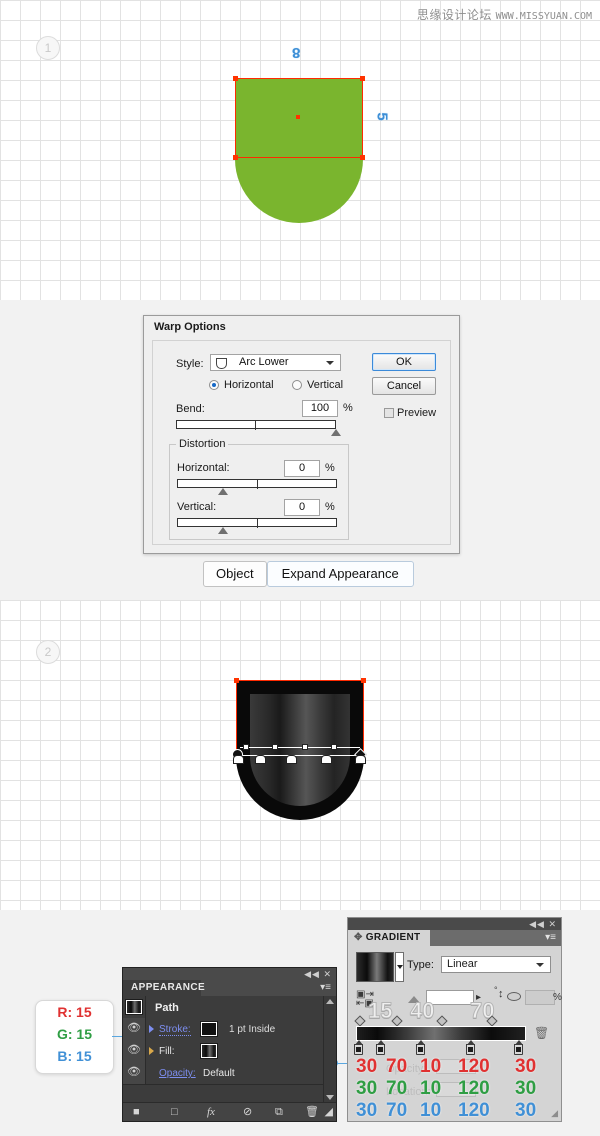 Image resolution: width=600 pixels, height=1136 pixels. Describe the element at coordinates (177, 1073) in the screenshot. I see `row-label-opacity: Opacity:` at that location.